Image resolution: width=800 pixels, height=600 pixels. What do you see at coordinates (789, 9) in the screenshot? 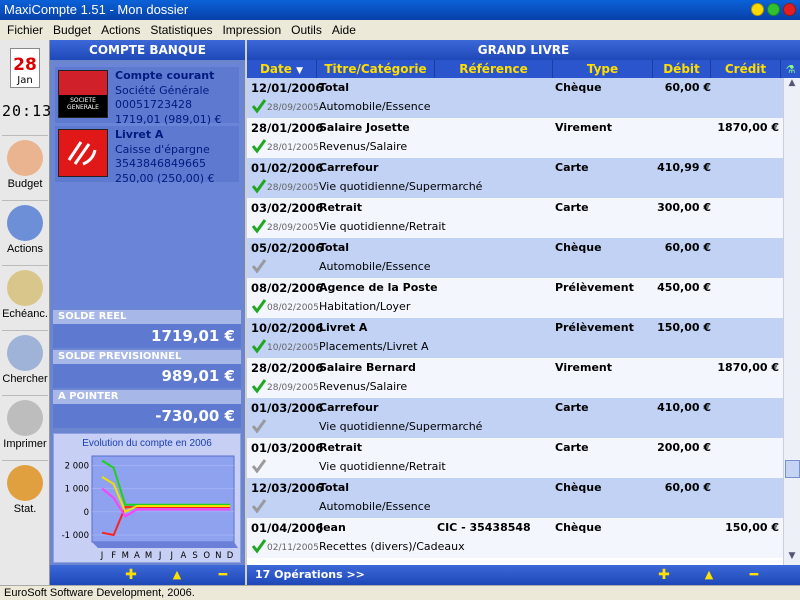
I see `close-button` at bounding box center [789, 9].